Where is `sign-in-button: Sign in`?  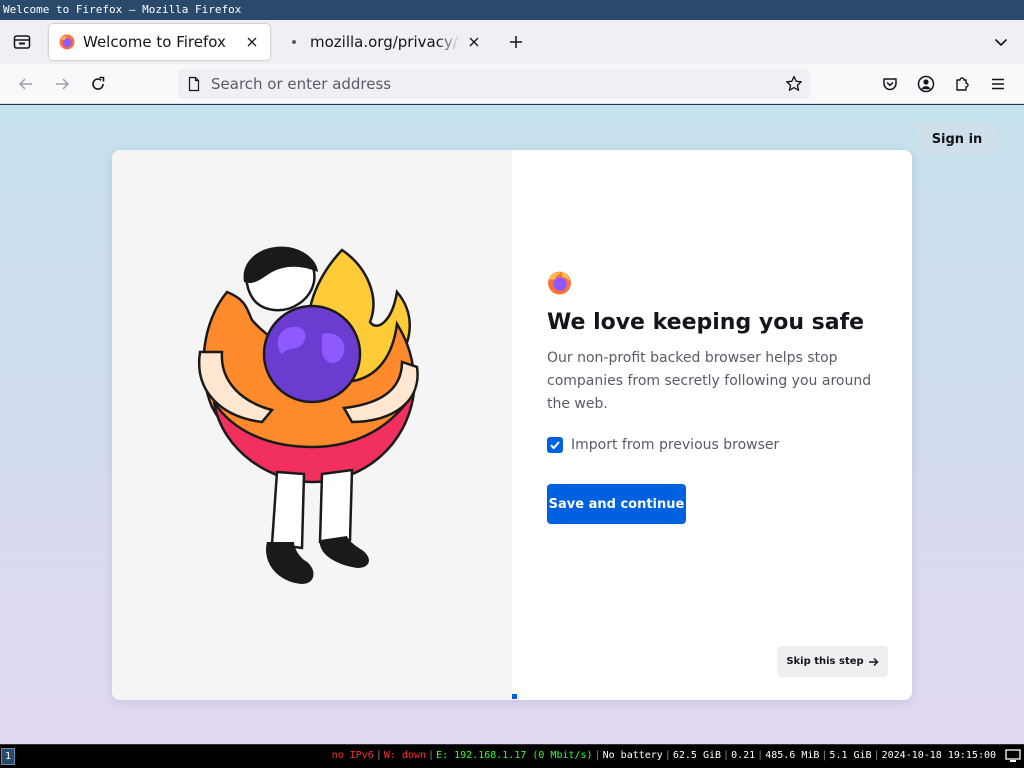 sign-in-button: Sign in is located at coordinates (957, 139).